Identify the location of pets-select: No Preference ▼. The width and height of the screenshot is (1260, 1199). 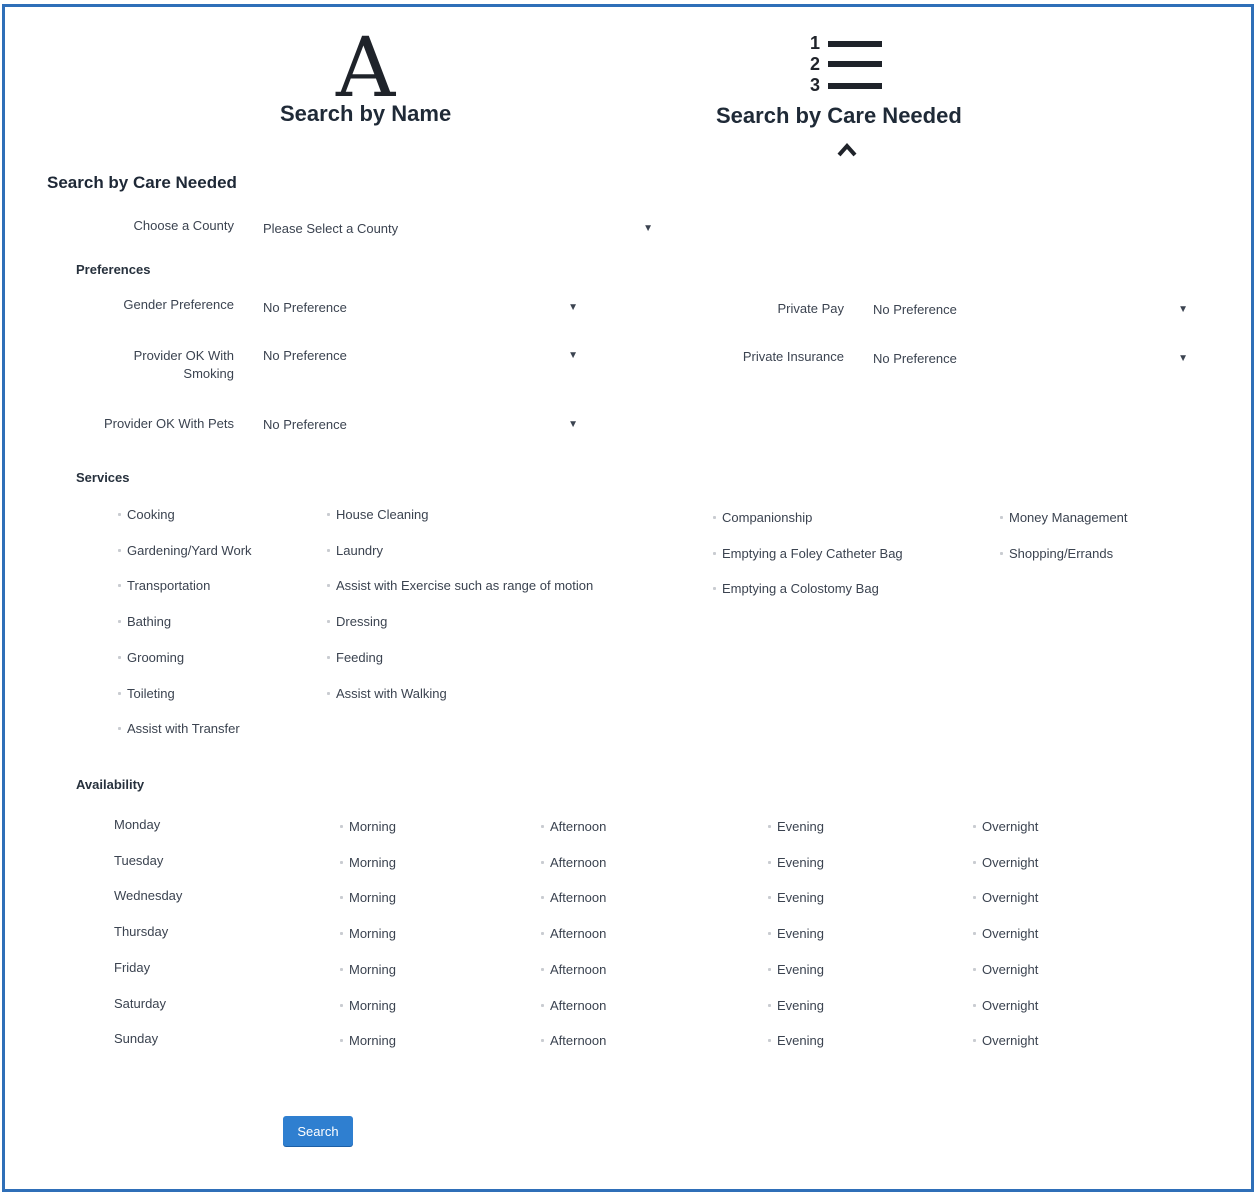
(420, 424).